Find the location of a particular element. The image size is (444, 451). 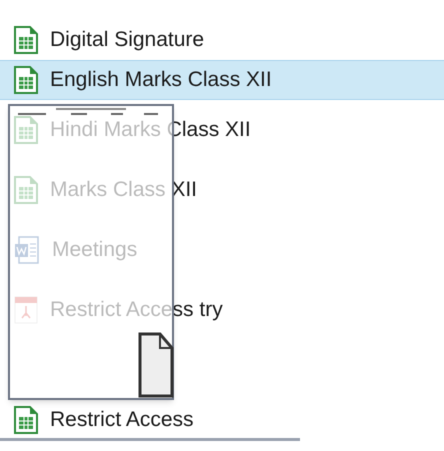

file-list-item: English Marks Class XII is located at coordinates (222, 80).